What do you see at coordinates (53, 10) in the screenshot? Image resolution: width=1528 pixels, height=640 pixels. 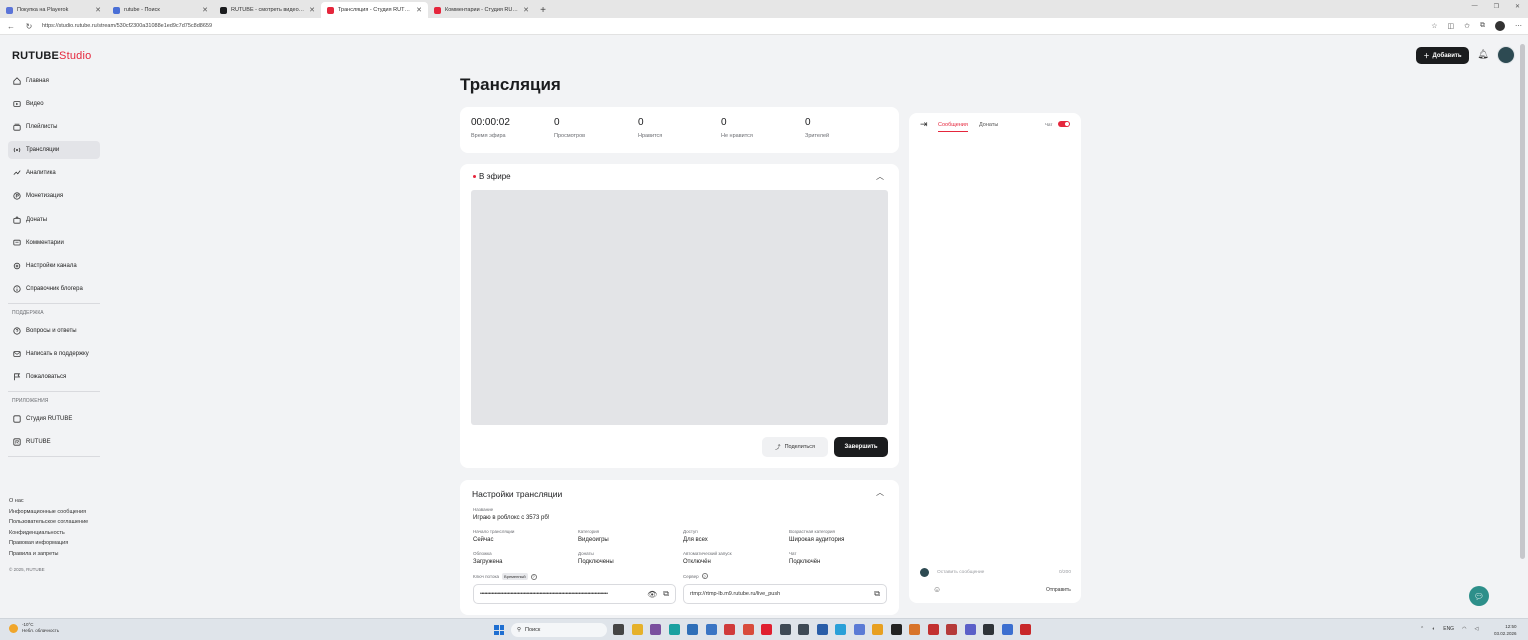 I see `browser-tab-0: Покупка на Plaуerok ✕` at bounding box center [53, 10].